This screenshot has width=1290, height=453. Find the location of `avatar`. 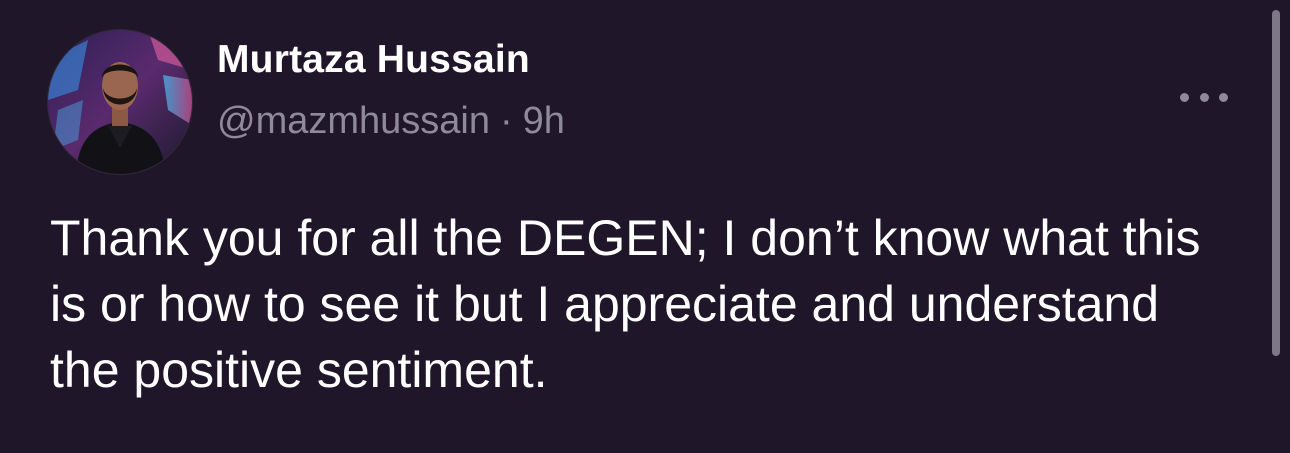

avatar is located at coordinates (120, 102).